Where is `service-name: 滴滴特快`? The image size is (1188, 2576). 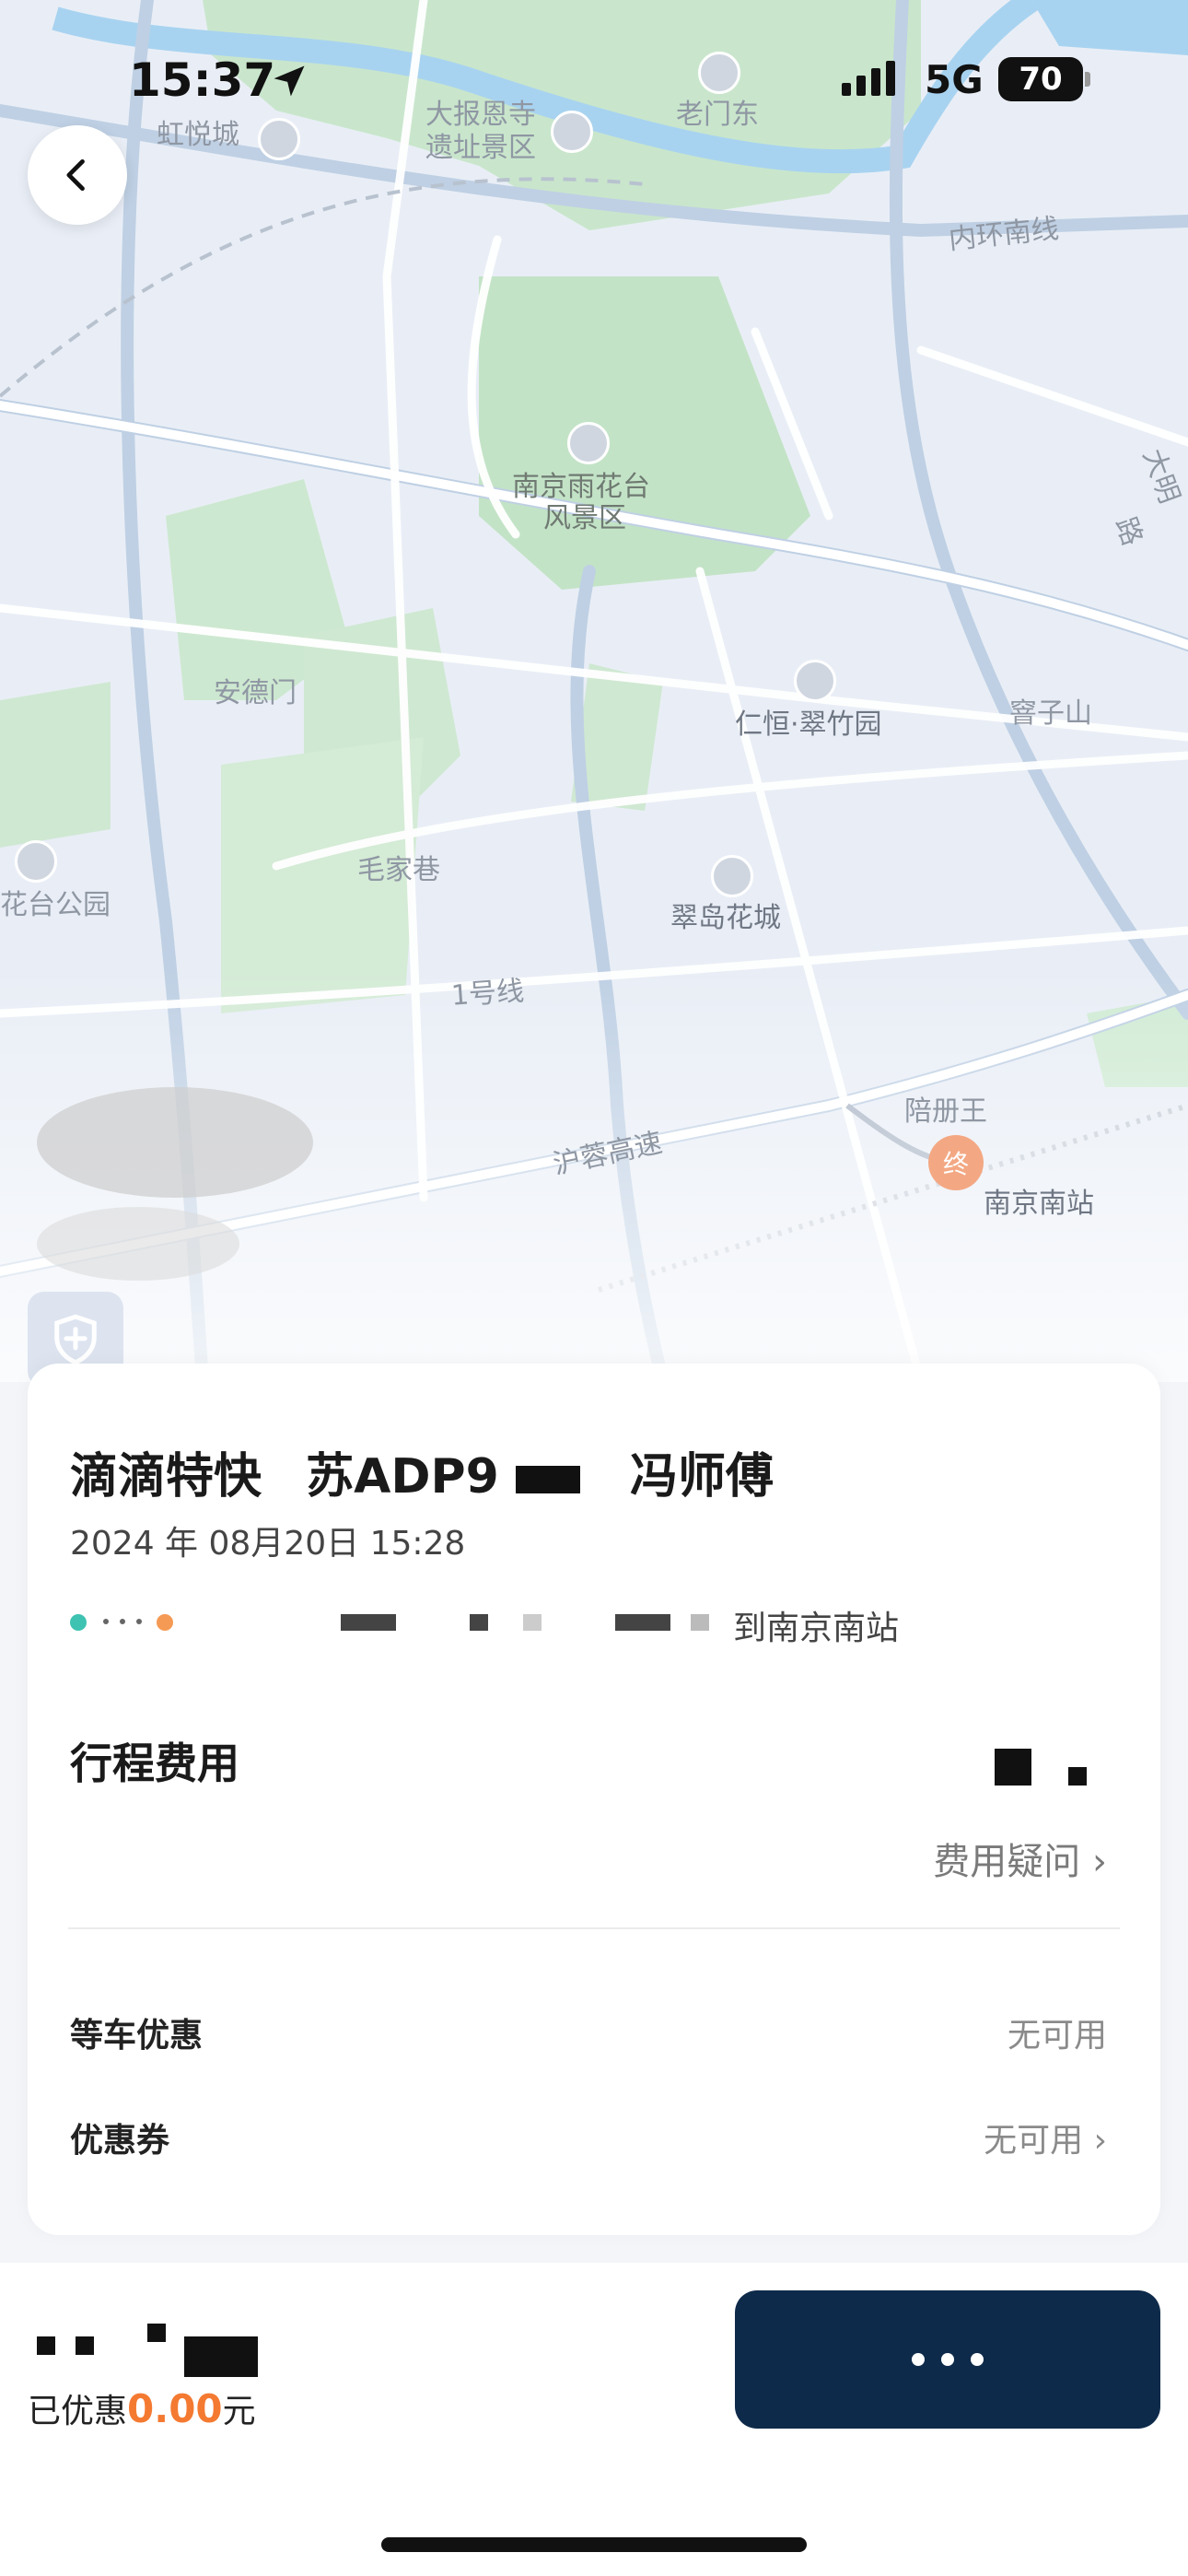
service-name: 滴滴特快 is located at coordinates (166, 1477).